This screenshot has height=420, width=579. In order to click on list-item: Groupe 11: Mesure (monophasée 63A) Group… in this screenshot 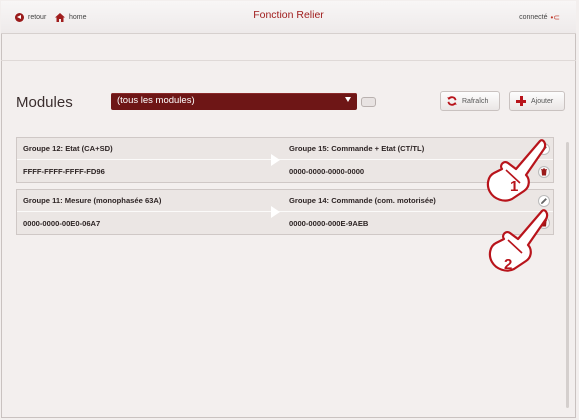, I will do `click(285, 212)`.